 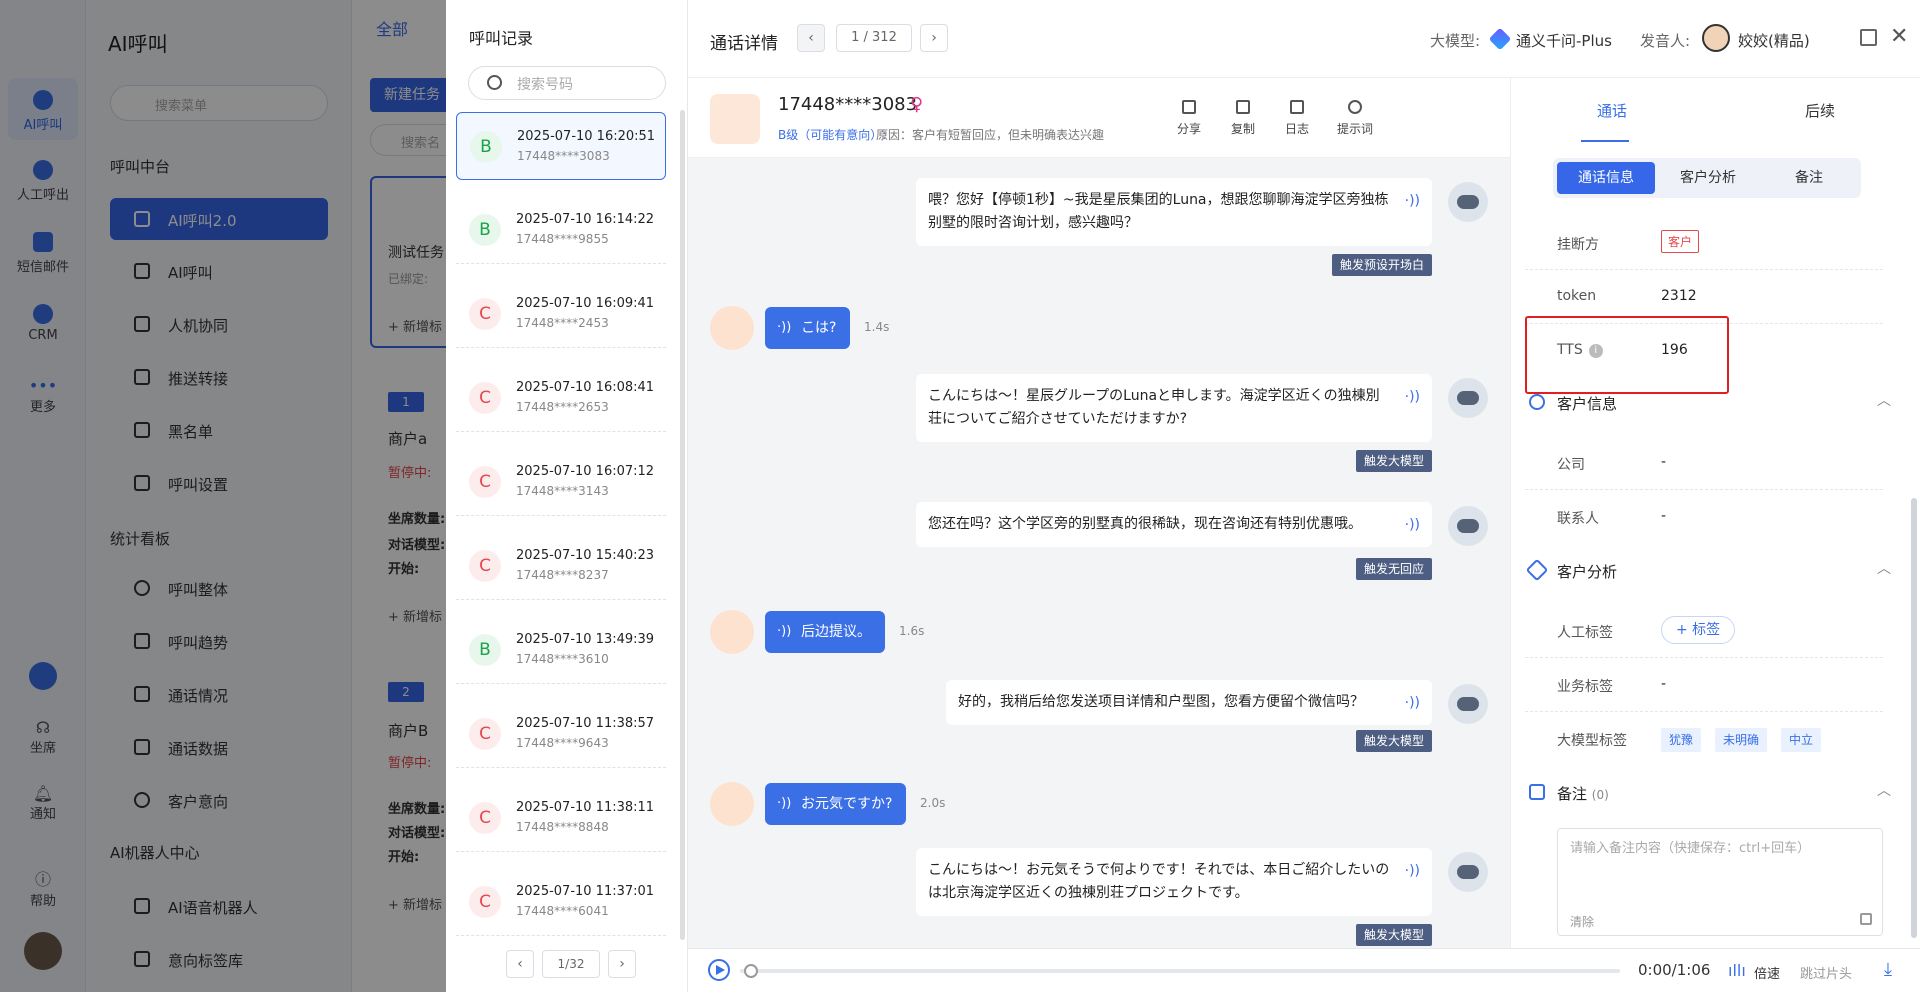 What do you see at coordinates (1741, 740) in the screenshot?
I see `llm-tag-chip: 未明确` at bounding box center [1741, 740].